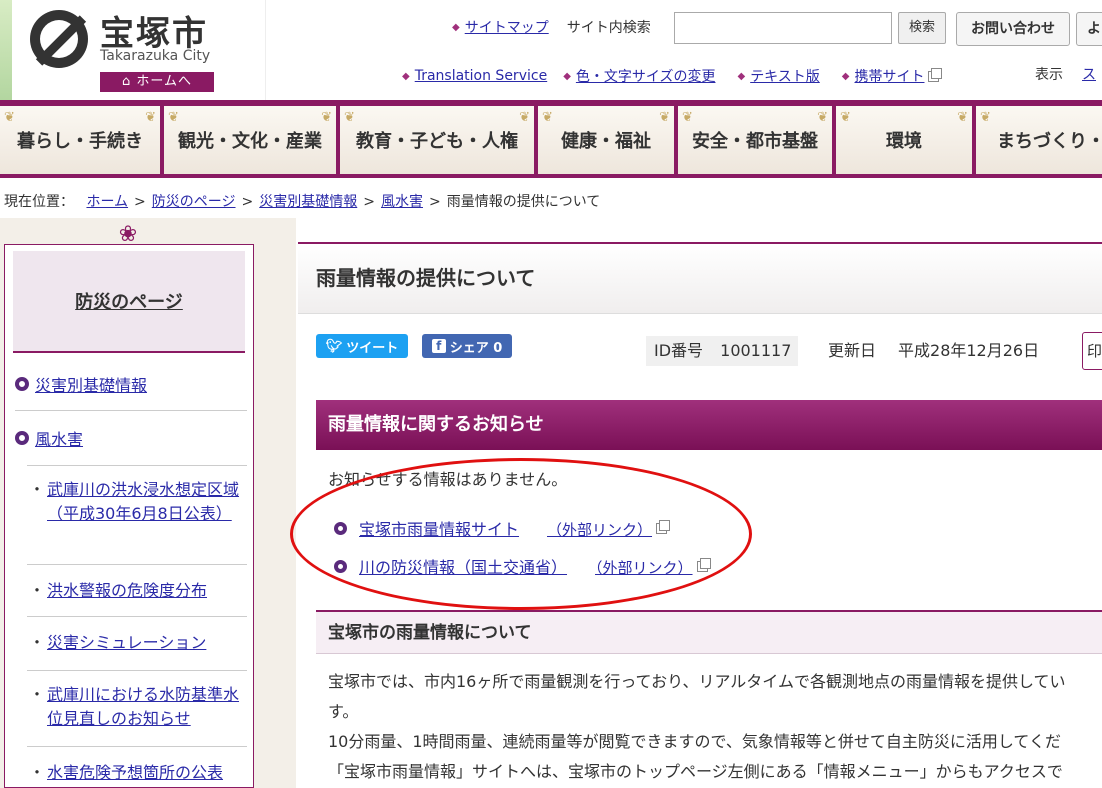 The height and width of the screenshot is (788, 1102). I want to click on body-paragraph-line: す。, so click(343, 711).